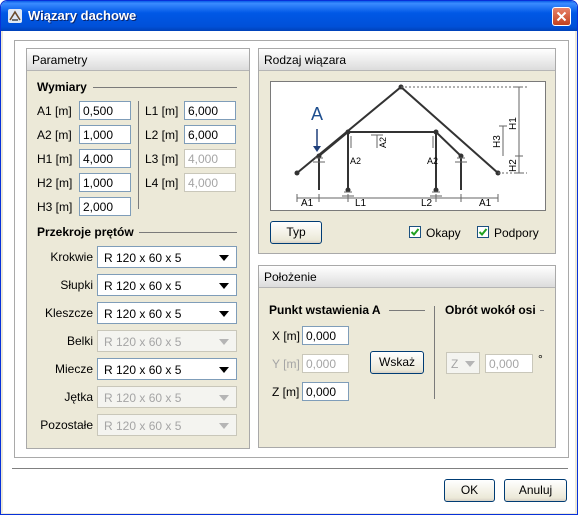  What do you see at coordinates (286, 392) in the screenshot?
I see `z-label: Z [m]` at bounding box center [286, 392].